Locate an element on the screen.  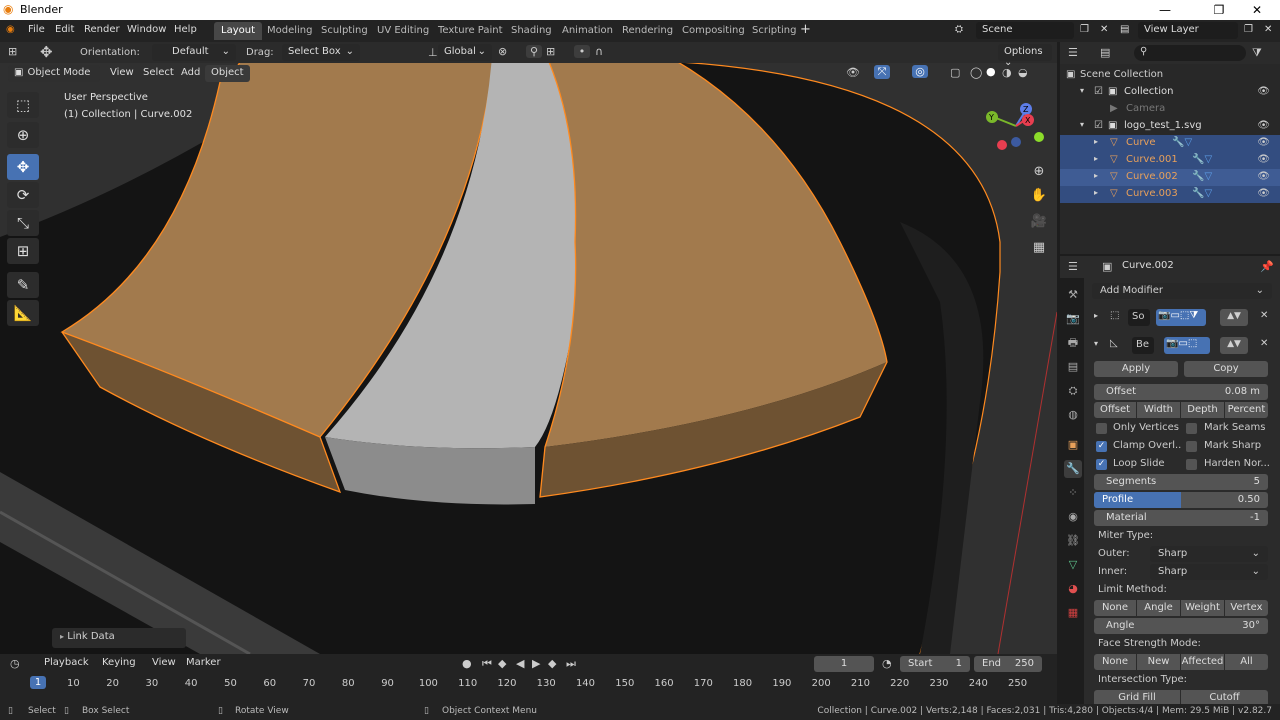
properties-editor-icon: ☰ is located at coordinates (1073, 266).